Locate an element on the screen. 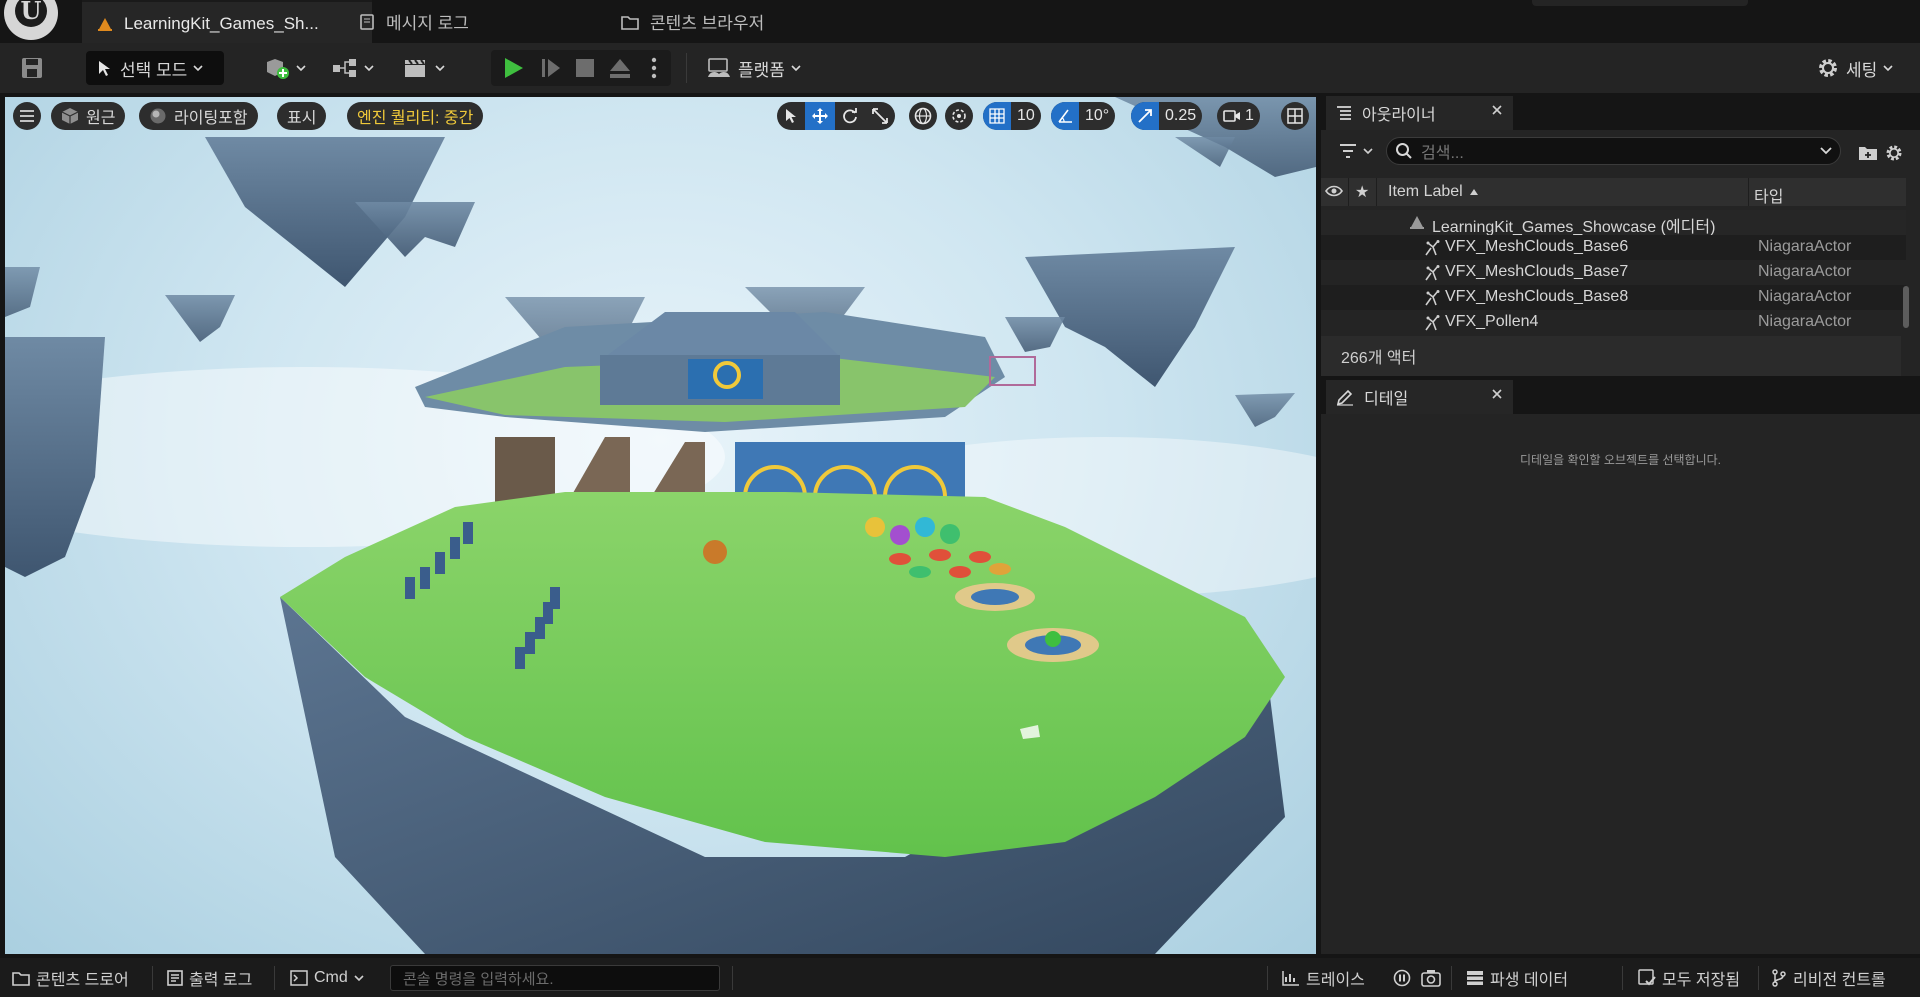 Image resolution: width=1920 pixels, height=997 pixels. add-actor-button is located at coordinates (285, 68).